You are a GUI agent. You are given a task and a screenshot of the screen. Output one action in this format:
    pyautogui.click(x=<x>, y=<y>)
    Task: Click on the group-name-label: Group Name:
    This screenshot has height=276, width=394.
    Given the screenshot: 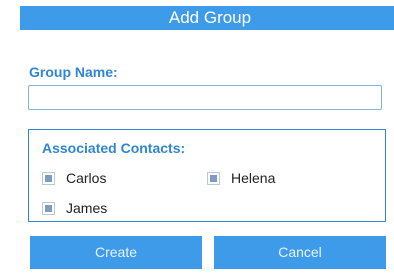 What is the action you would take?
    pyautogui.click(x=73, y=72)
    